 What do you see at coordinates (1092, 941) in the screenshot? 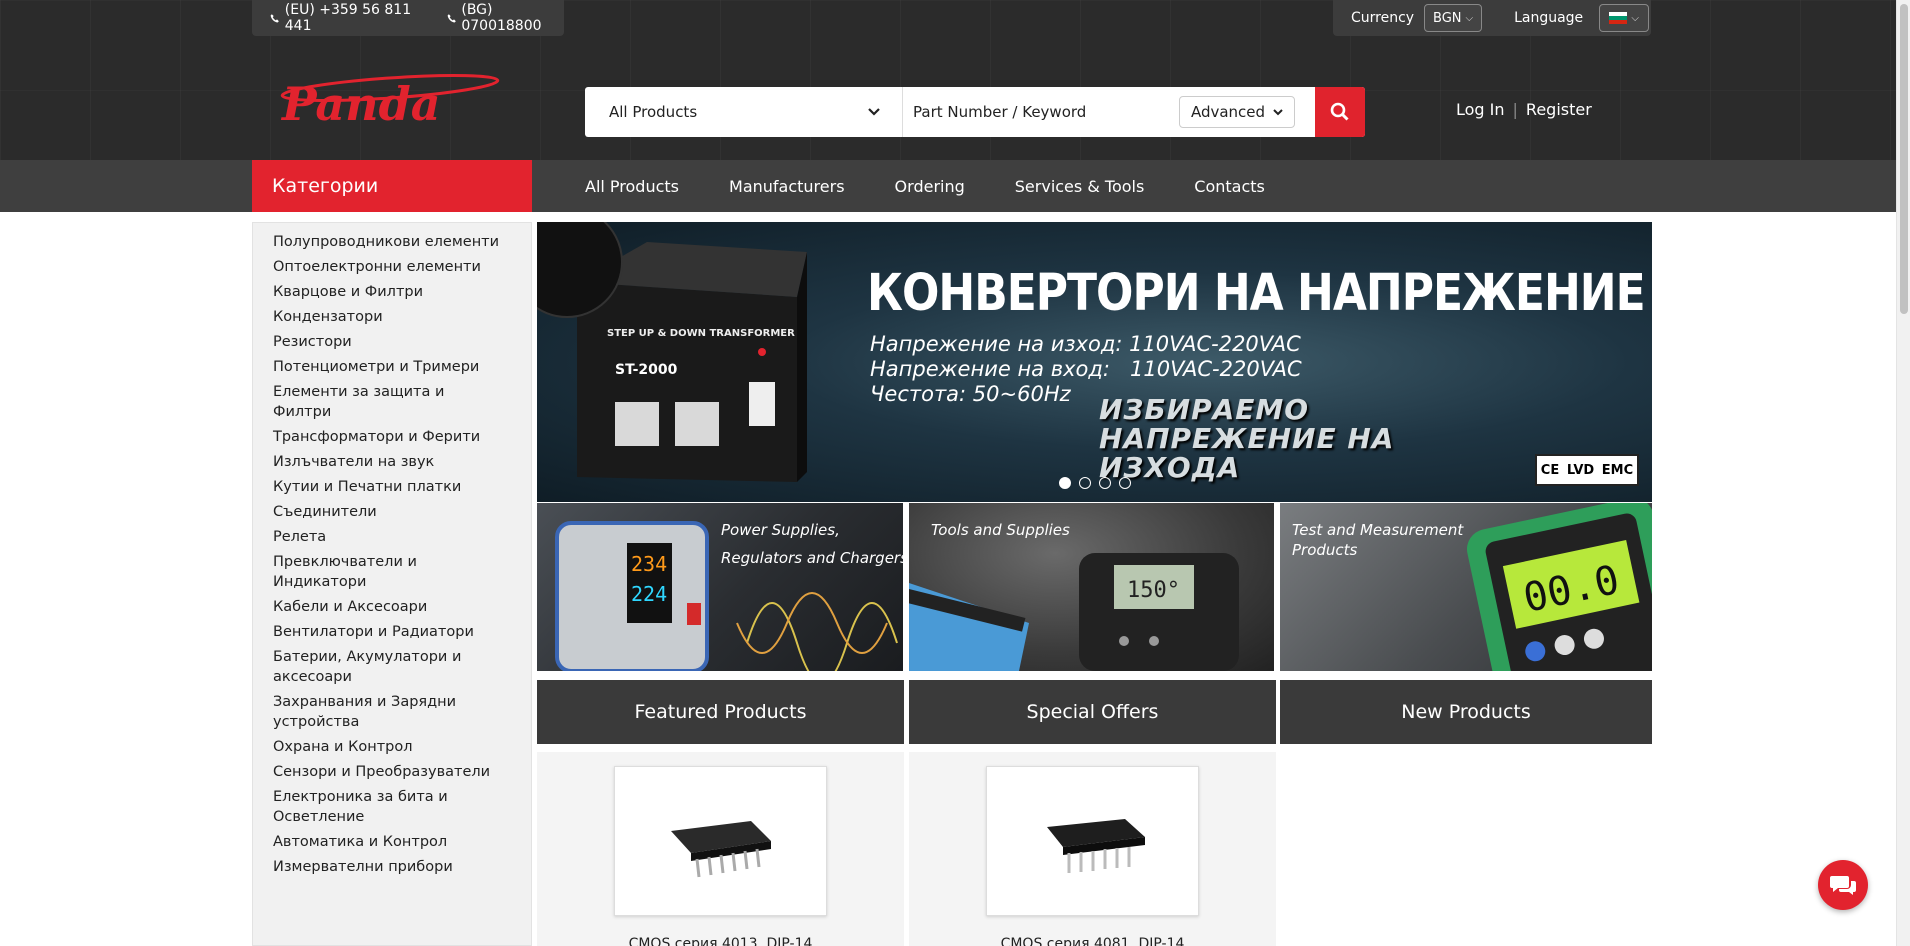
I see `product-name: CMOS серия 4081, DIP-14` at bounding box center [1092, 941].